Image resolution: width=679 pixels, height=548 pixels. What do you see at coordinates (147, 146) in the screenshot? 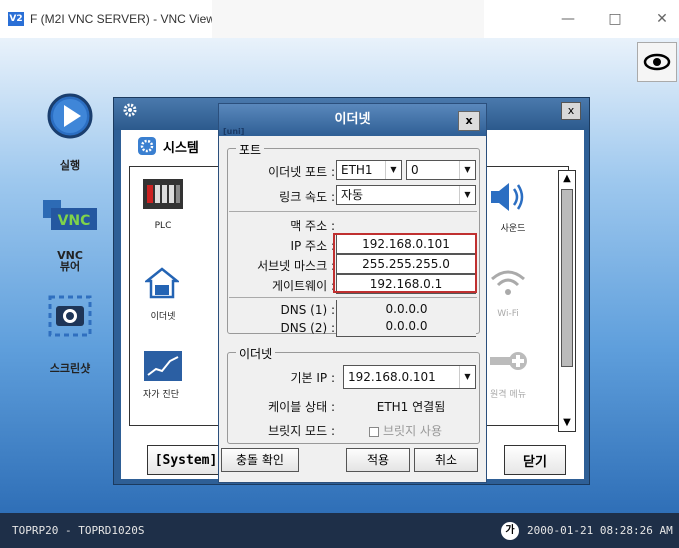
I see `settings-icon` at bounding box center [147, 146].